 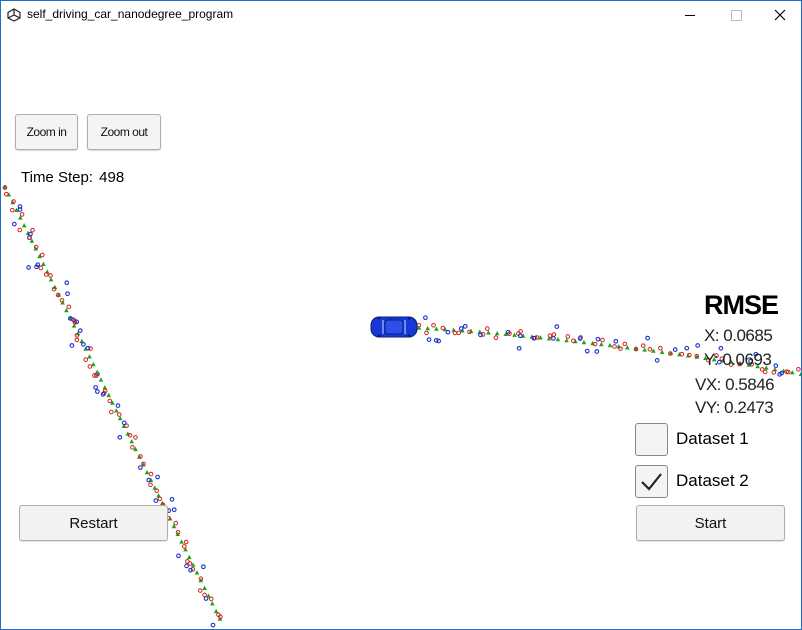 What do you see at coordinates (738, 359) in the screenshot?
I see `rmse-y: Y: 0.0693` at bounding box center [738, 359].